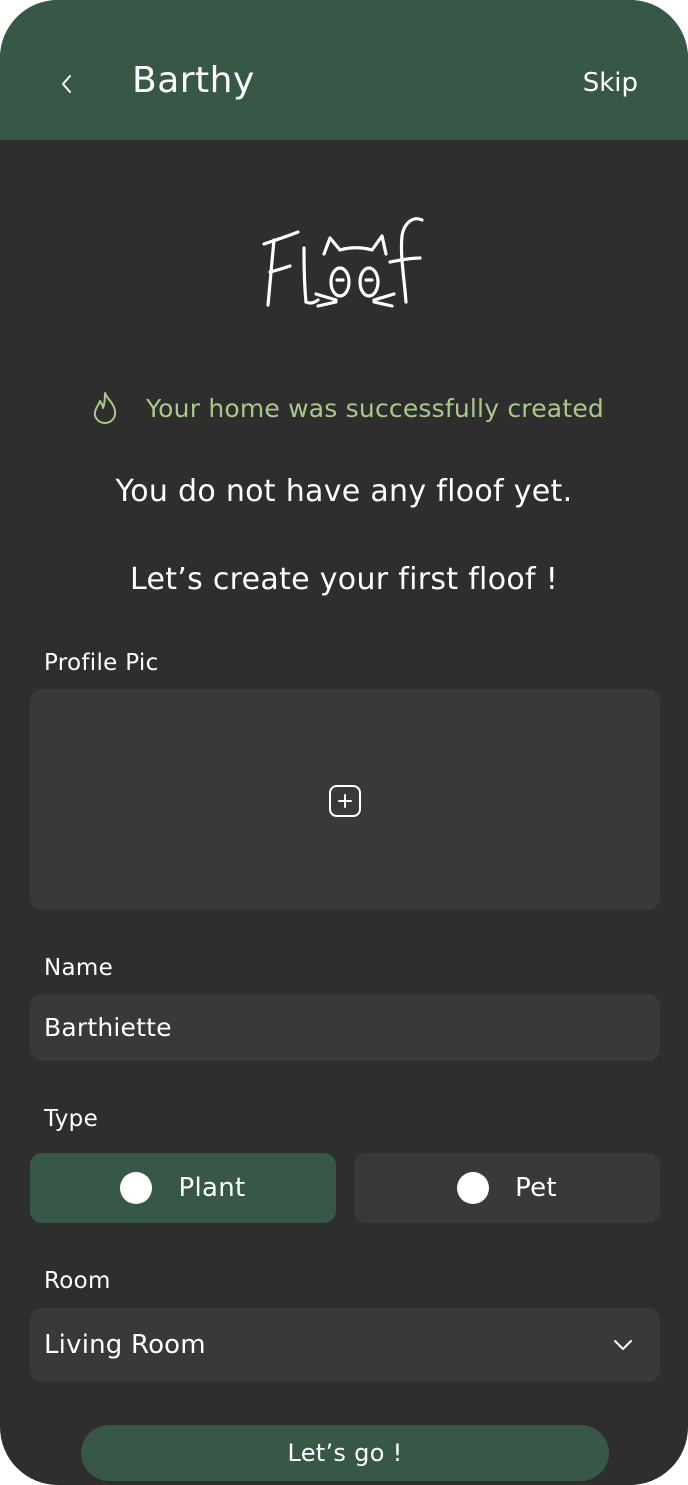 The image size is (688, 1485). What do you see at coordinates (344, 70) in the screenshot?
I see `top-bar: Barthy Skip` at bounding box center [344, 70].